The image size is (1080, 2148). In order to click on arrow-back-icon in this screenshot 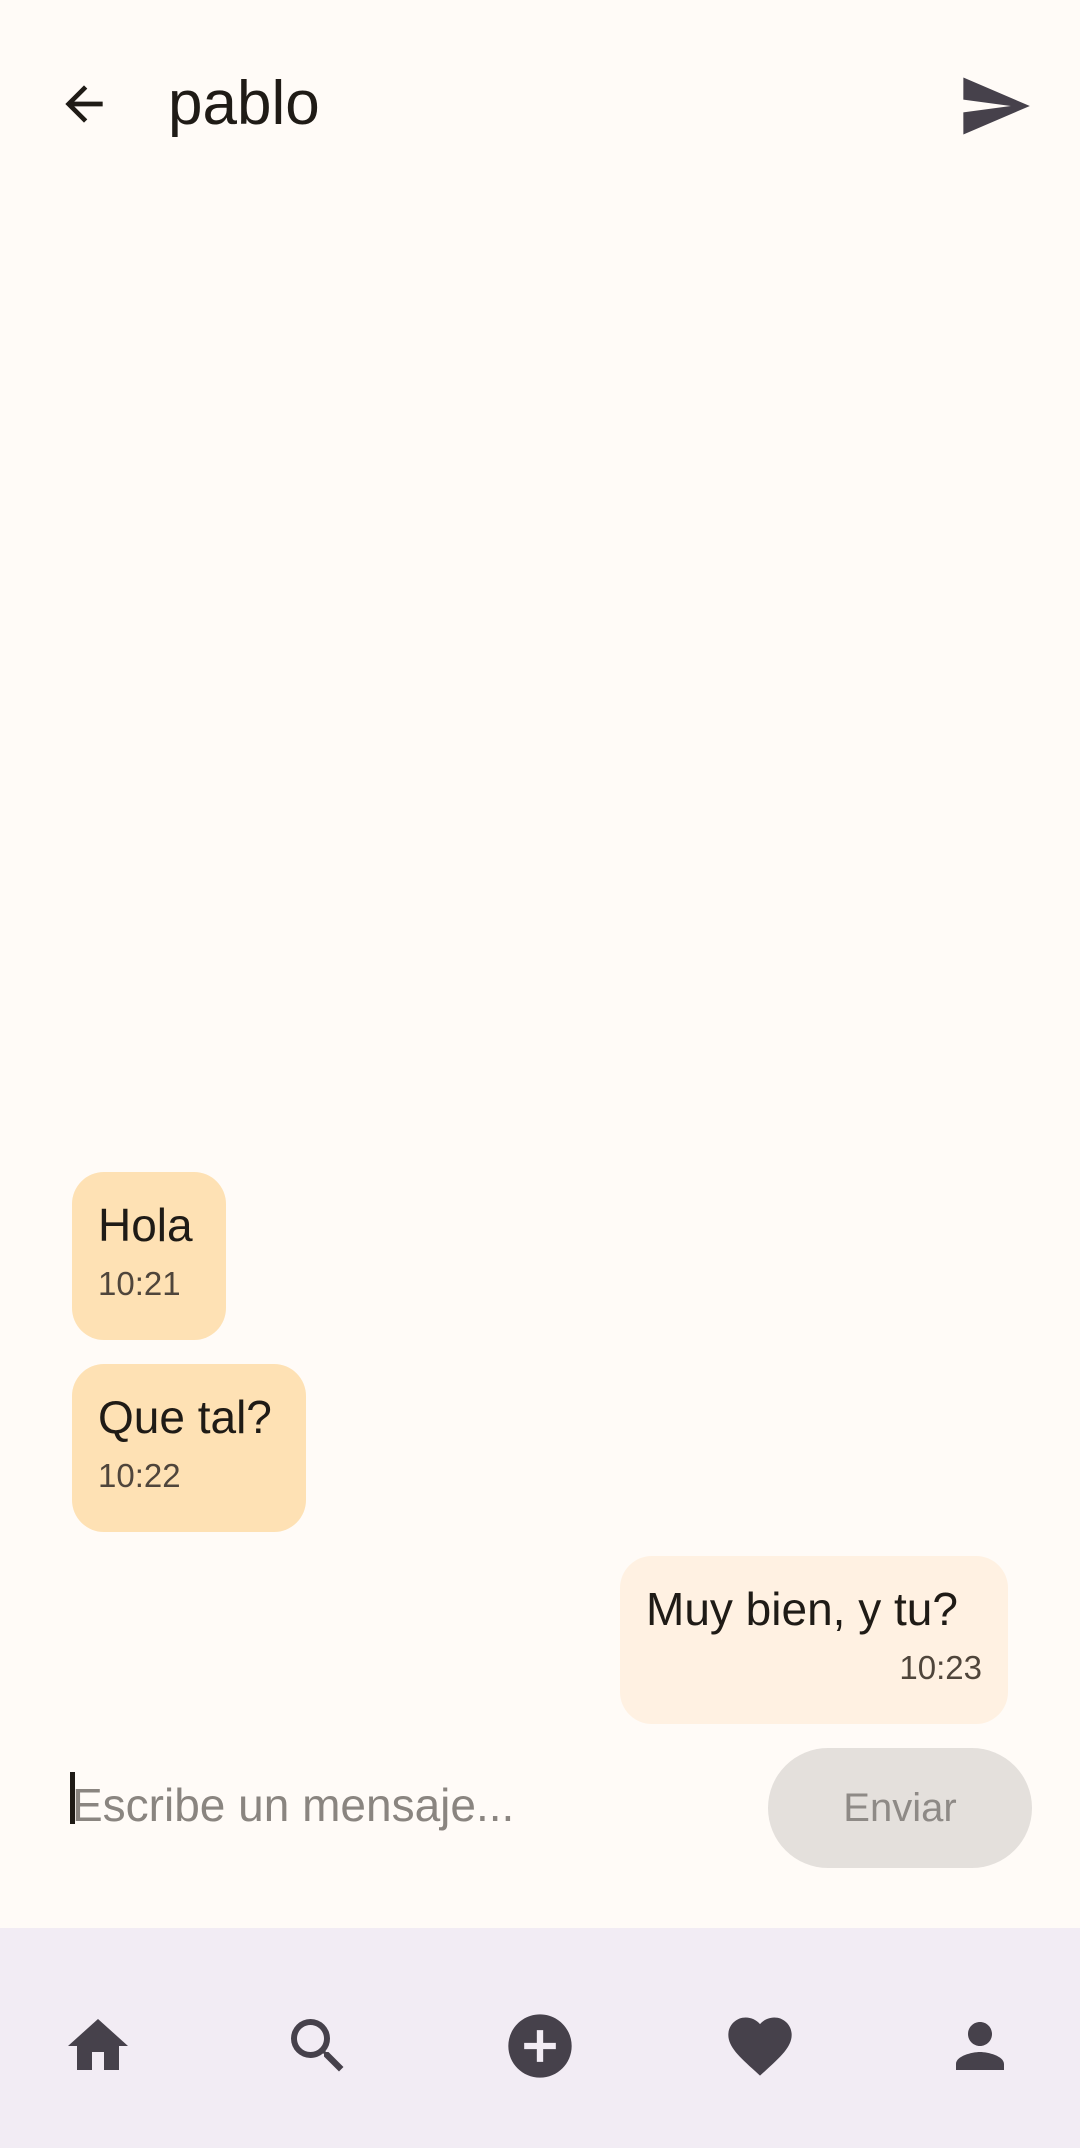, I will do `click(84, 104)`.